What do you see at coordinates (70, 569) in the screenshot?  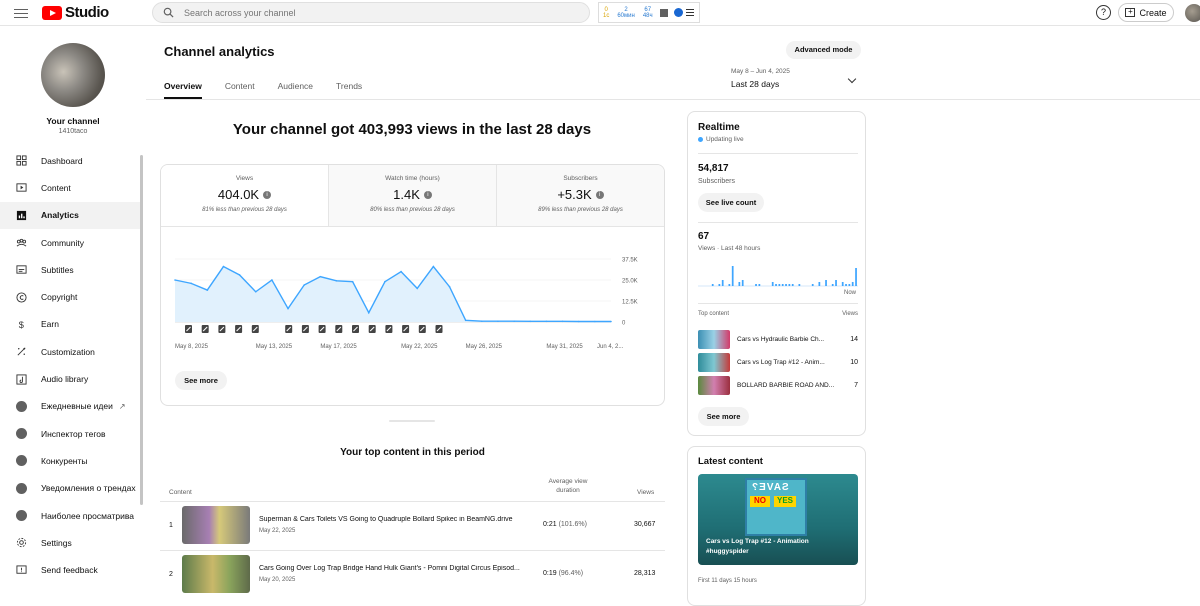 I see `sidebar-item: Send feedback` at bounding box center [70, 569].